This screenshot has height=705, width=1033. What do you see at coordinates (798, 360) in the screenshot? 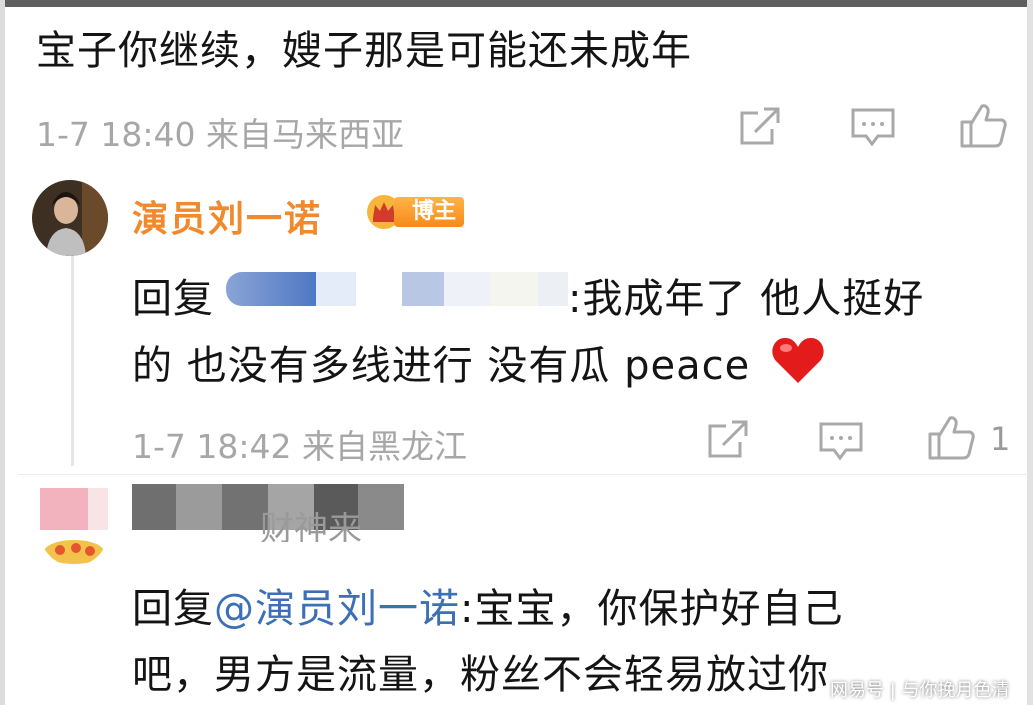
I see `heart-emoji` at bounding box center [798, 360].